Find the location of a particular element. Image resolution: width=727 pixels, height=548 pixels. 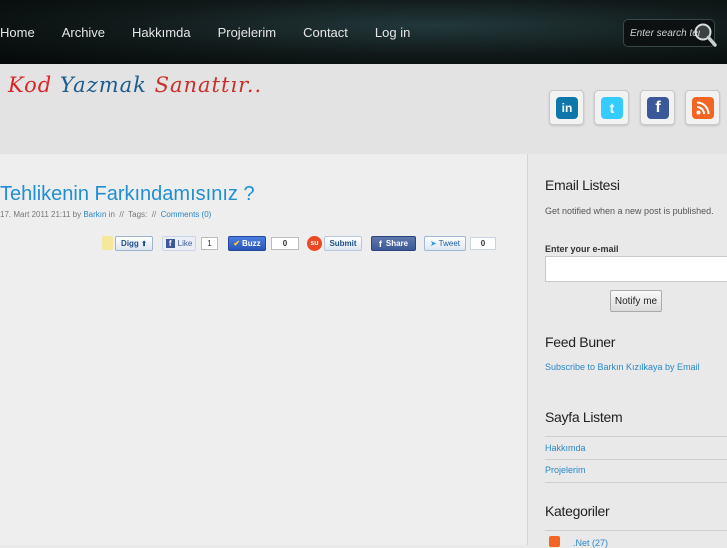

digg-label: Digg is located at coordinates (130, 243).